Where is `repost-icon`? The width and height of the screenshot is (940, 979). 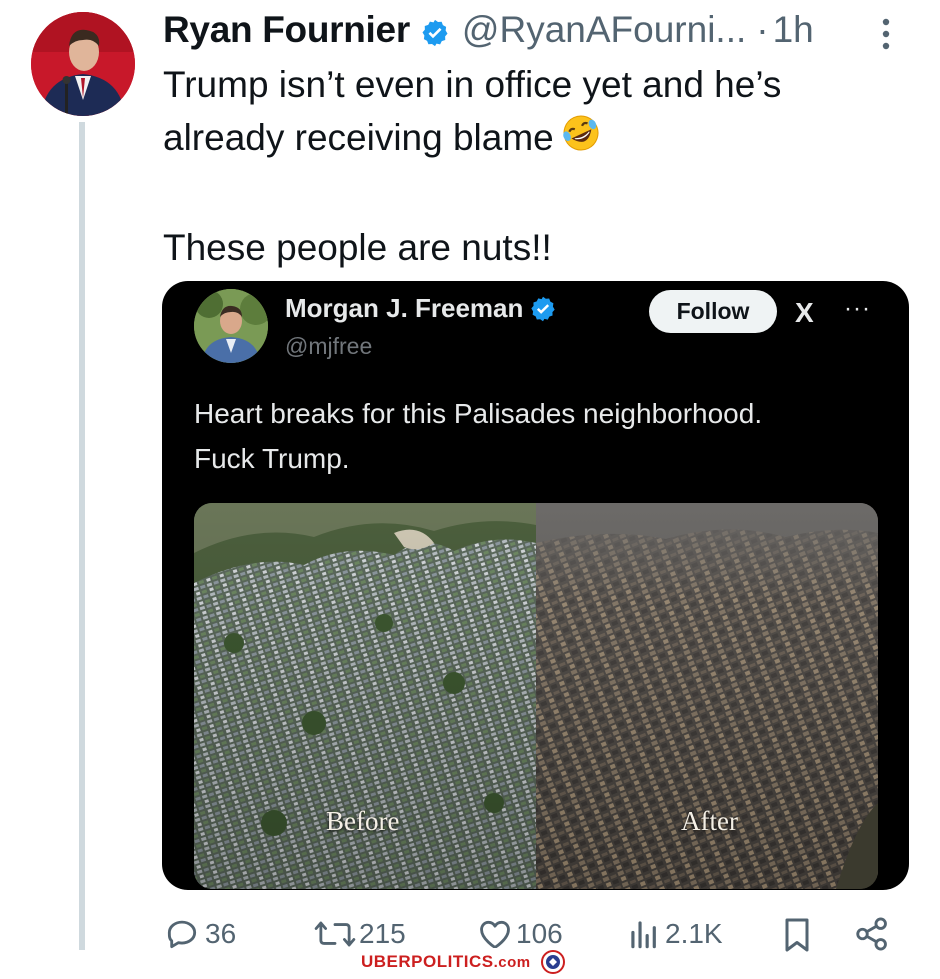 repost-icon is located at coordinates (335, 934).